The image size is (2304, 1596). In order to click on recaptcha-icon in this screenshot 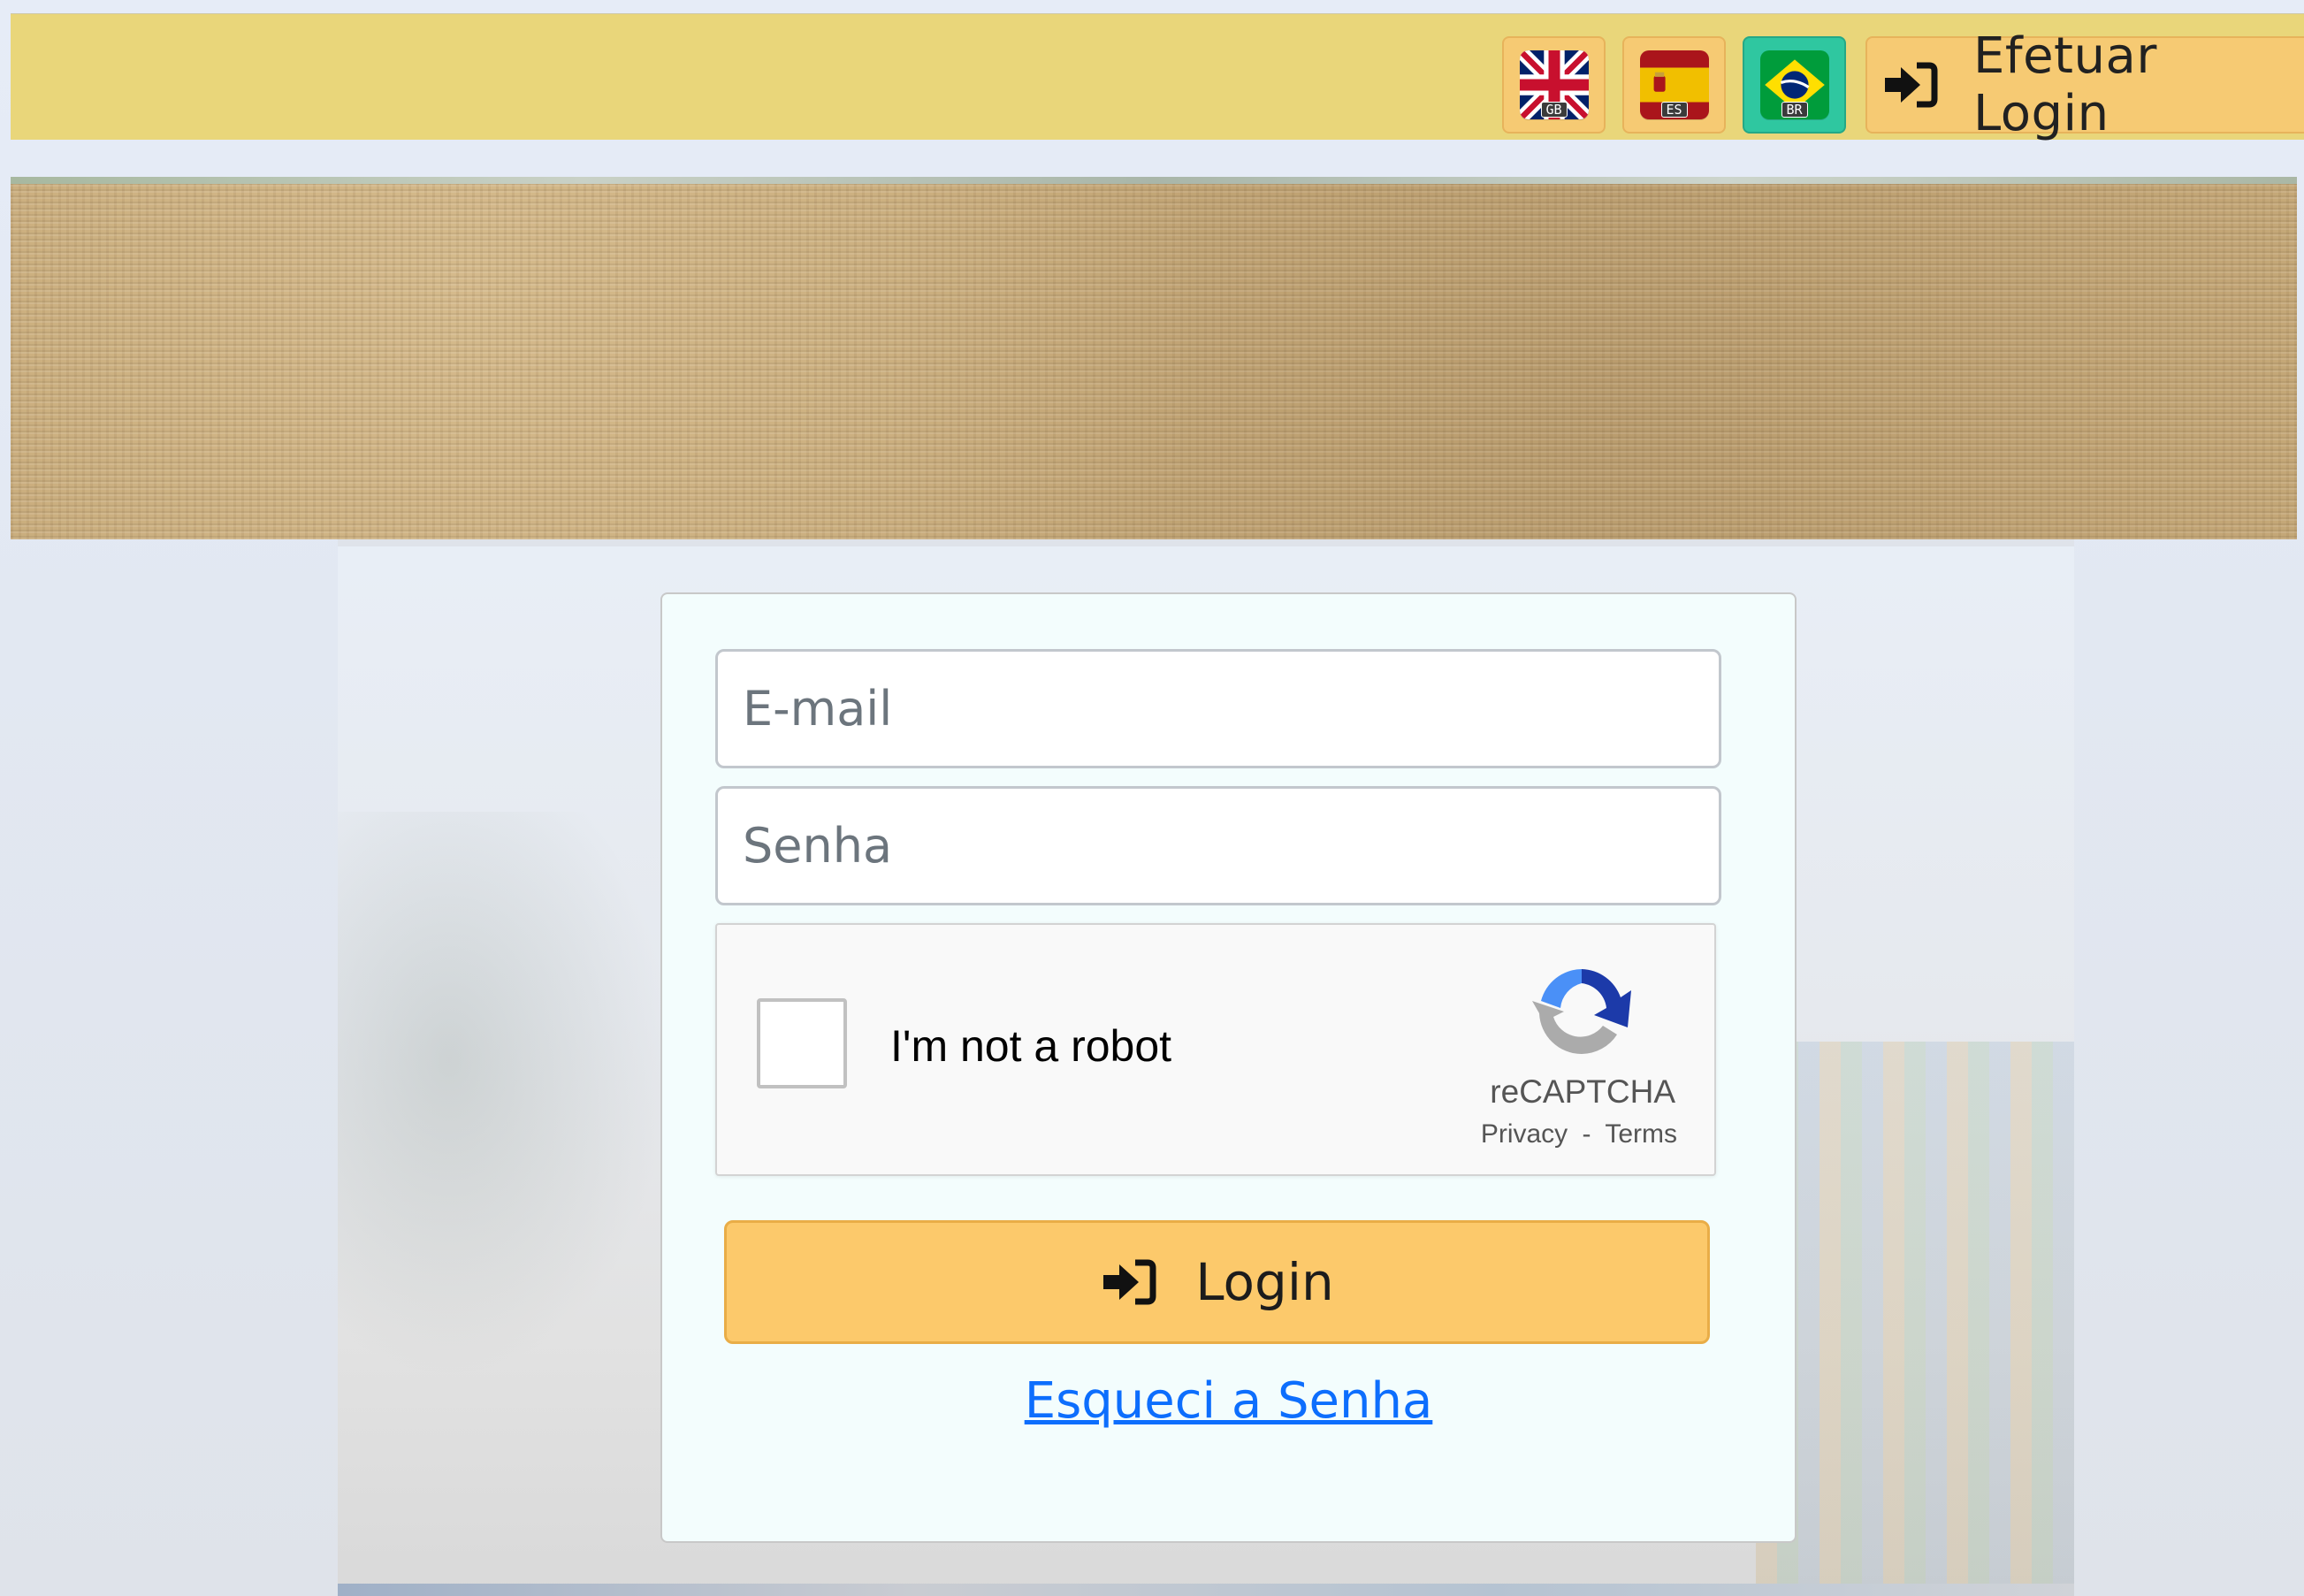, I will do `click(1582, 1011)`.